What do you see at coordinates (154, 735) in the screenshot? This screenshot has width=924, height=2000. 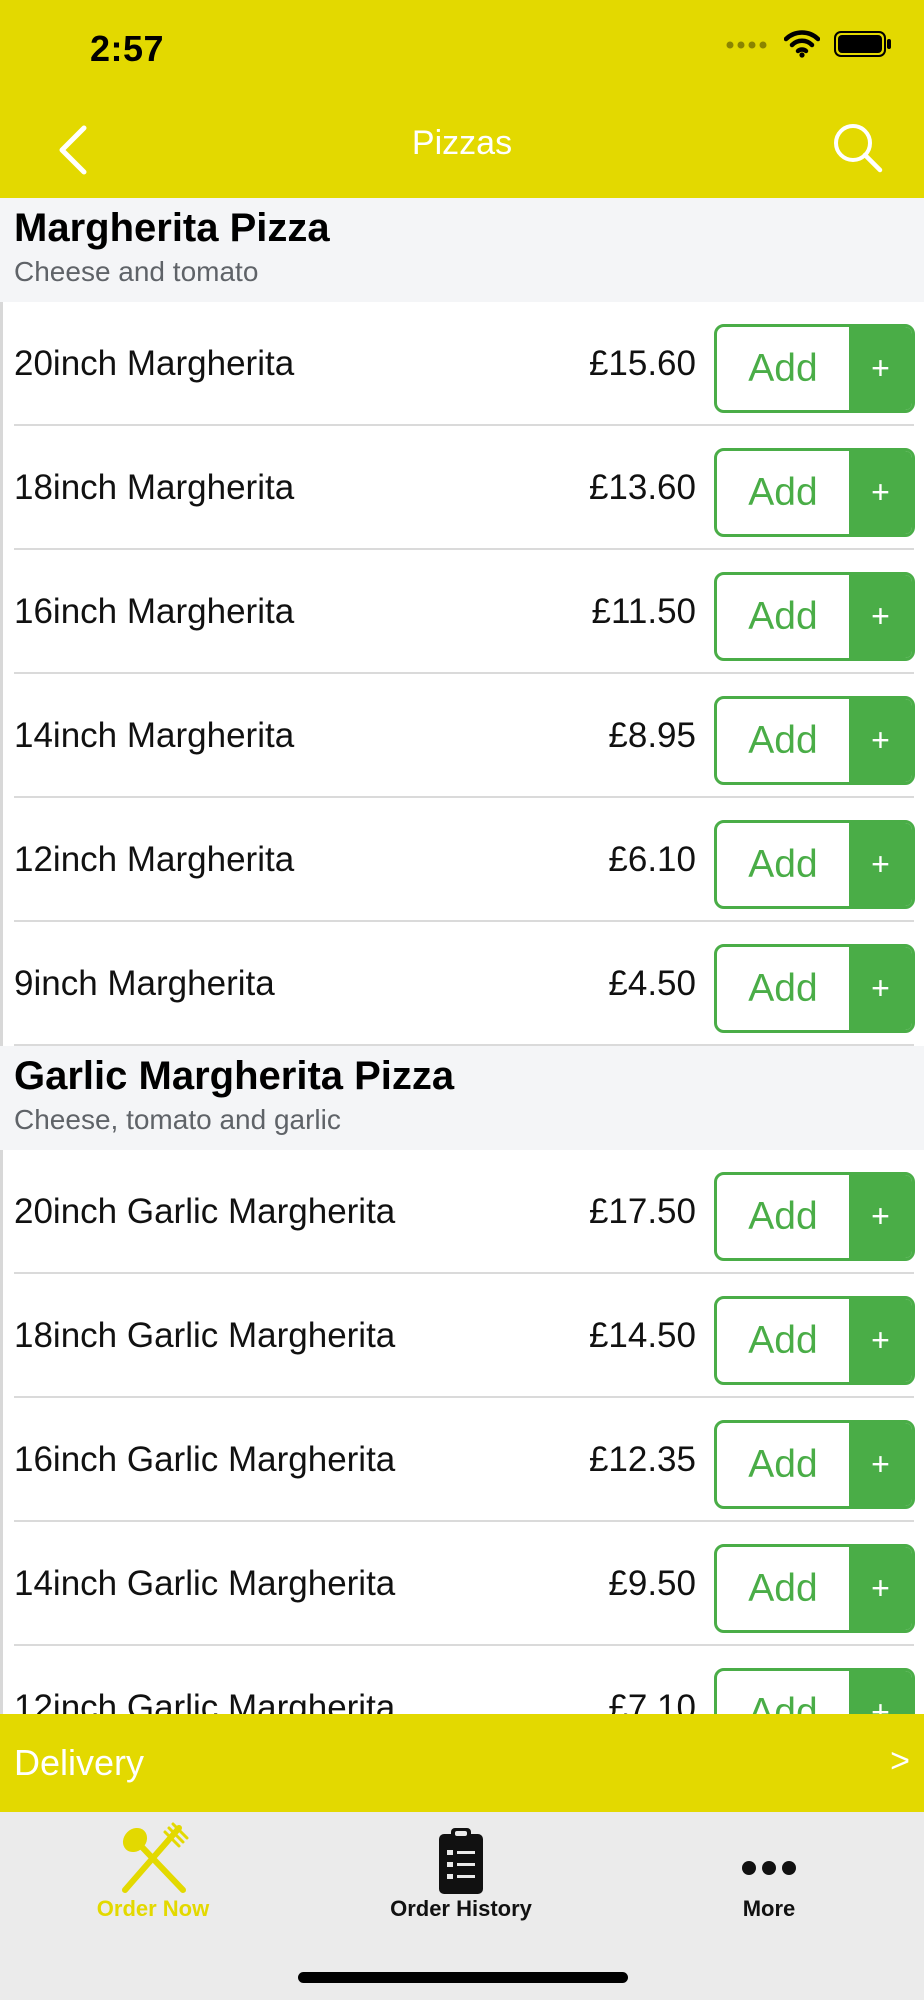 I see `item-name: 14inch Margherita` at bounding box center [154, 735].